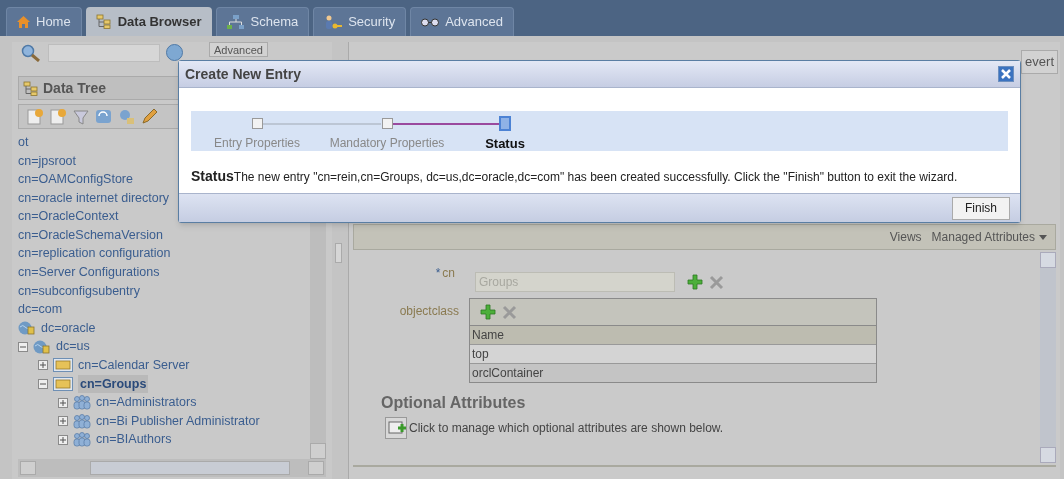 Image resolution: width=1064 pixels, height=479 pixels. I want to click on step-label: Mandatory Properties, so click(387, 143).